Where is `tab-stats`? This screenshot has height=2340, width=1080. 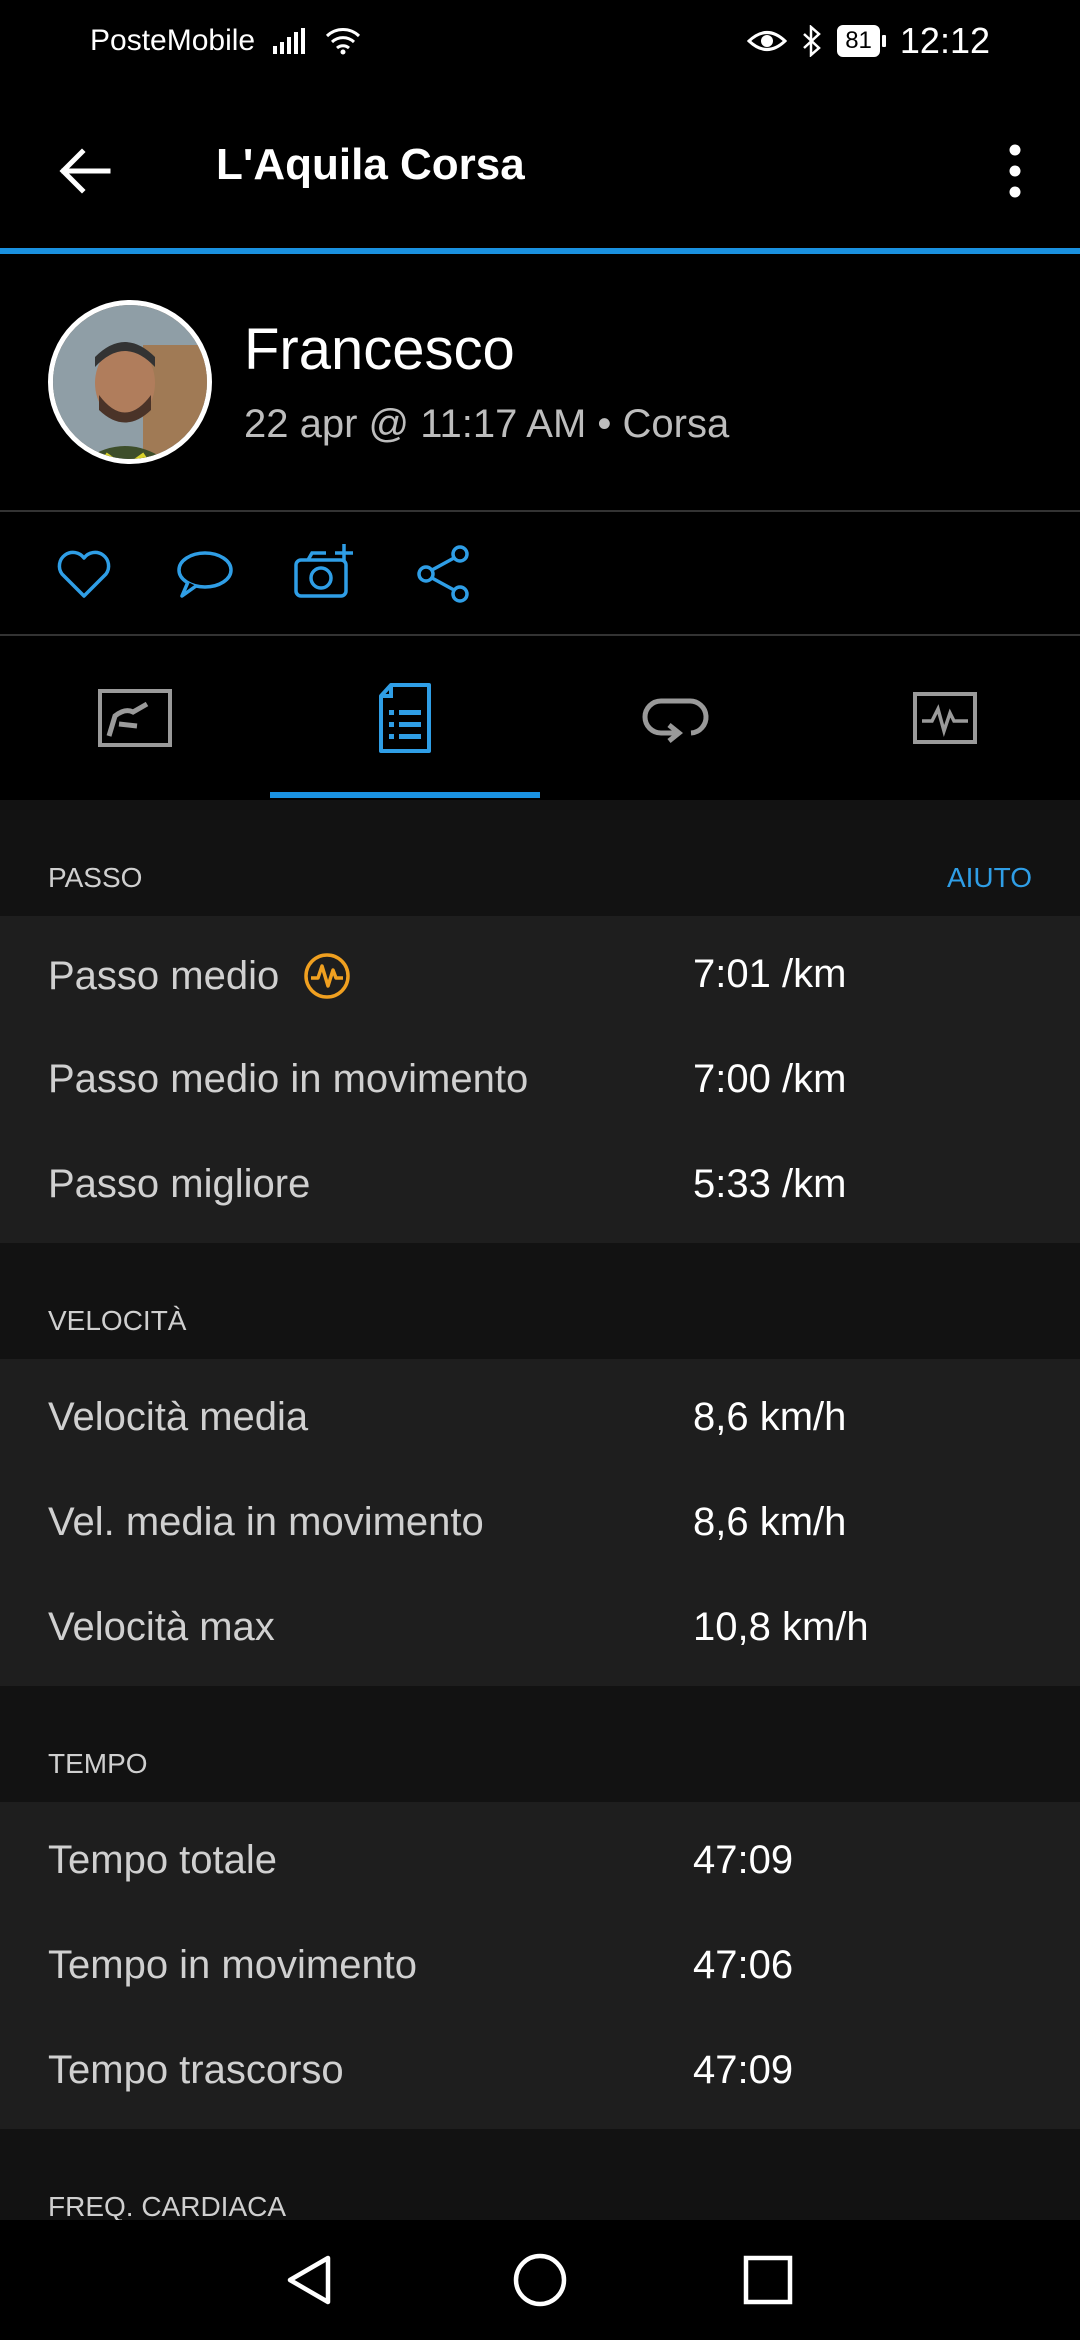 tab-stats is located at coordinates (405, 718).